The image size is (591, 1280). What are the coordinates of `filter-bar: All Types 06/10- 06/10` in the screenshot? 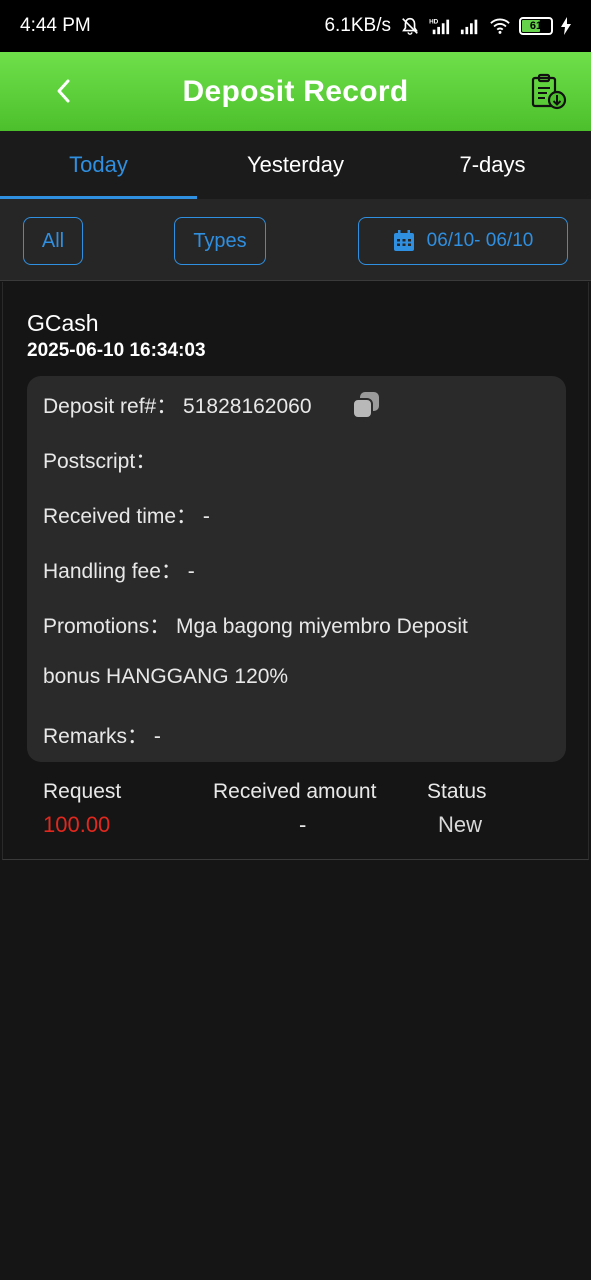 It's located at (295, 240).